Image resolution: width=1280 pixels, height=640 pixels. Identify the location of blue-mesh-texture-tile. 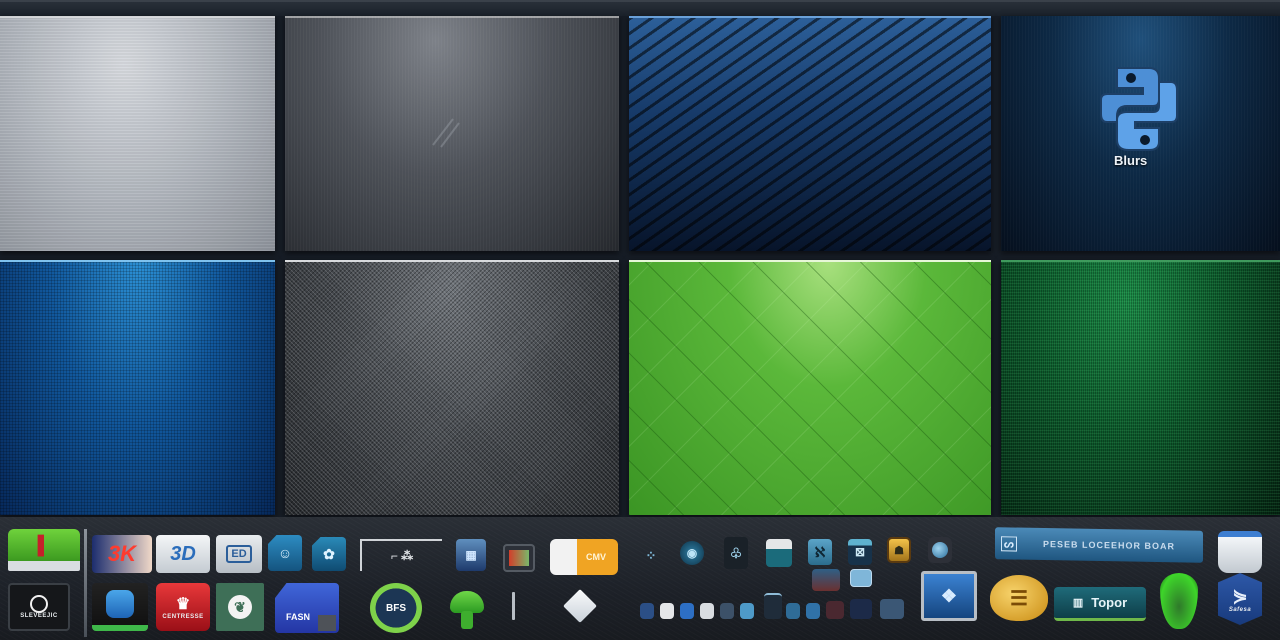
(137, 387).